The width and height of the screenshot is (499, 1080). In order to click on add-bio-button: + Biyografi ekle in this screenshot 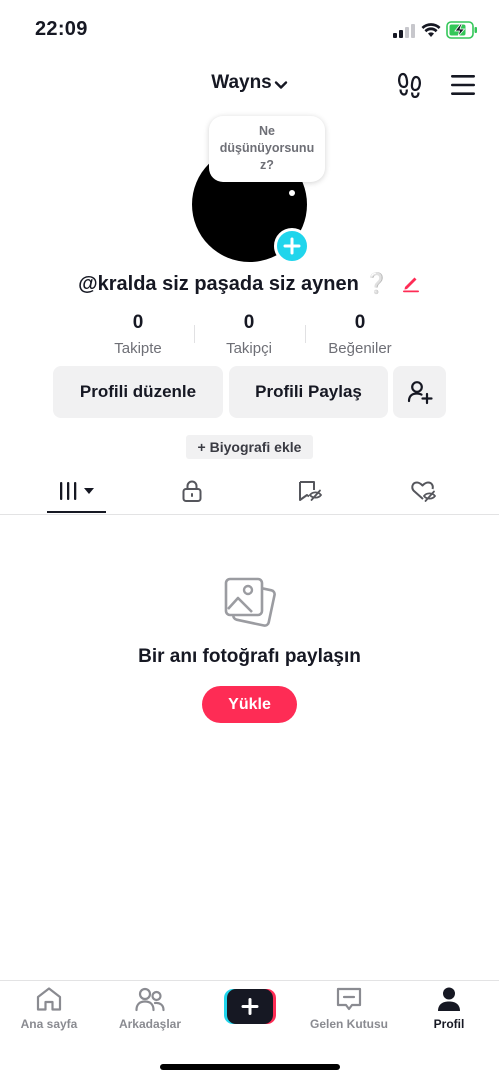, I will do `click(249, 447)`.